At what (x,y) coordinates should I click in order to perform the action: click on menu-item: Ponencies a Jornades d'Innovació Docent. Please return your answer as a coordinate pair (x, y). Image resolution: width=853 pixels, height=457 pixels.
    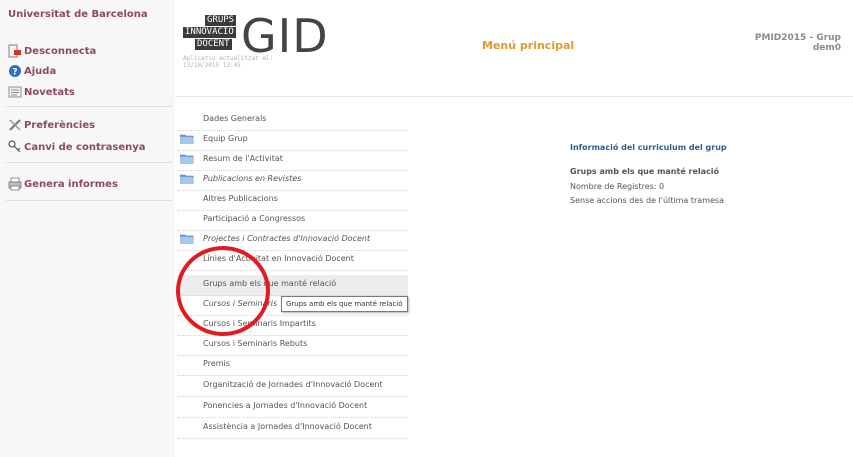
    Looking at the image, I should click on (293, 407).